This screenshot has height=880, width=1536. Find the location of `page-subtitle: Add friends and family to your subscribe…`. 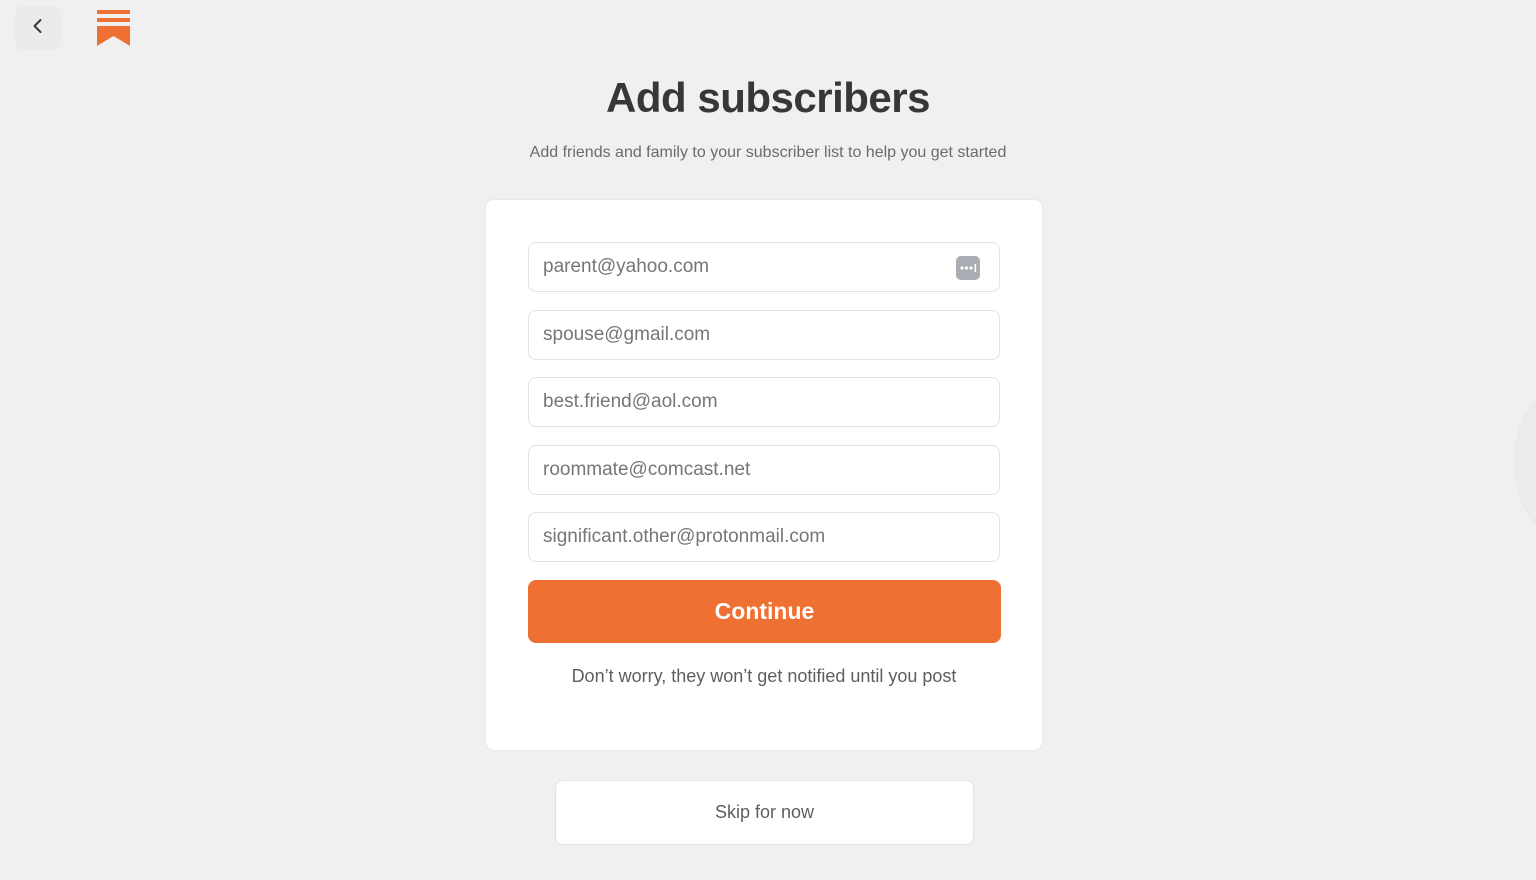

page-subtitle: Add friends and family to your subscribe… is located at coordinates (768, 152).